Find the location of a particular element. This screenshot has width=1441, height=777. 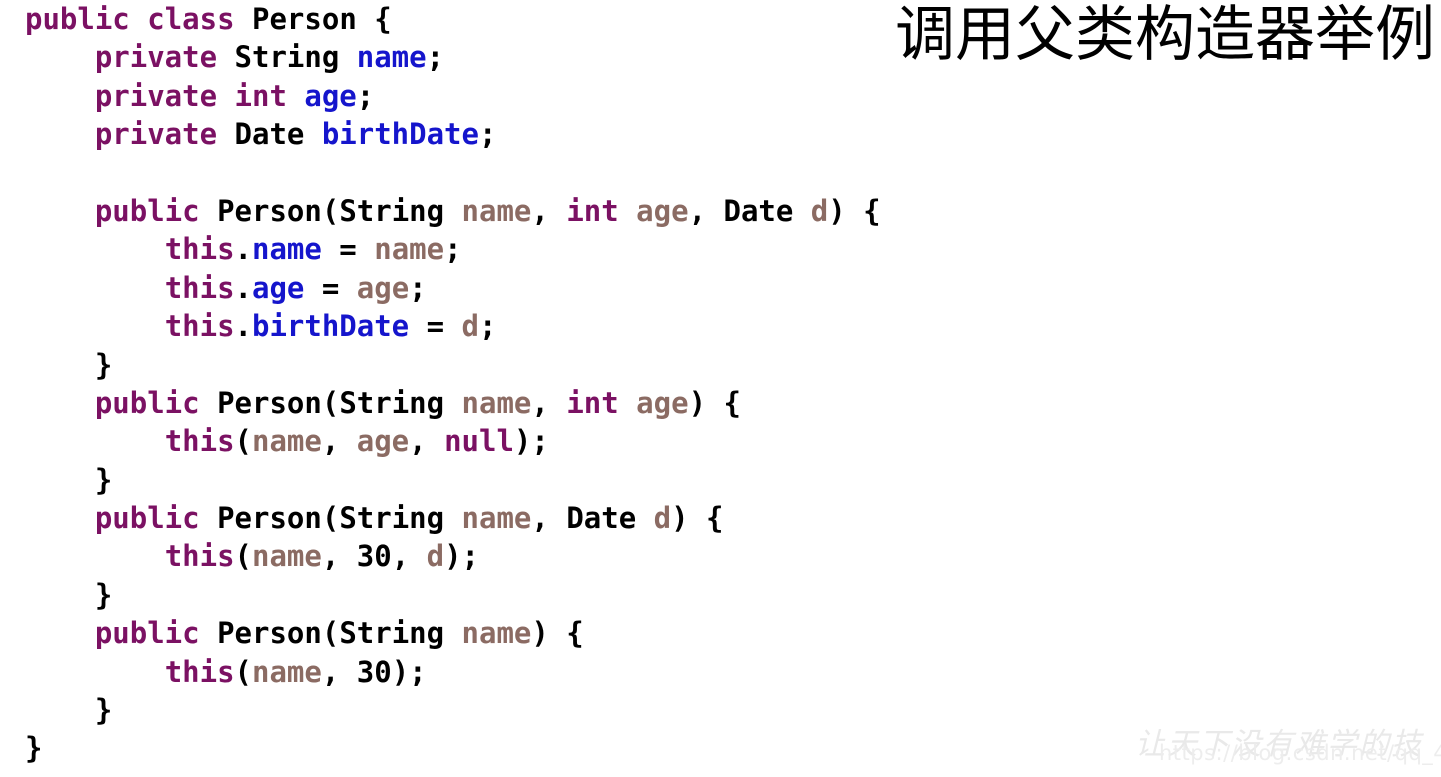

code-line: this(name, 30, d); is located at coordinates (453, 556).